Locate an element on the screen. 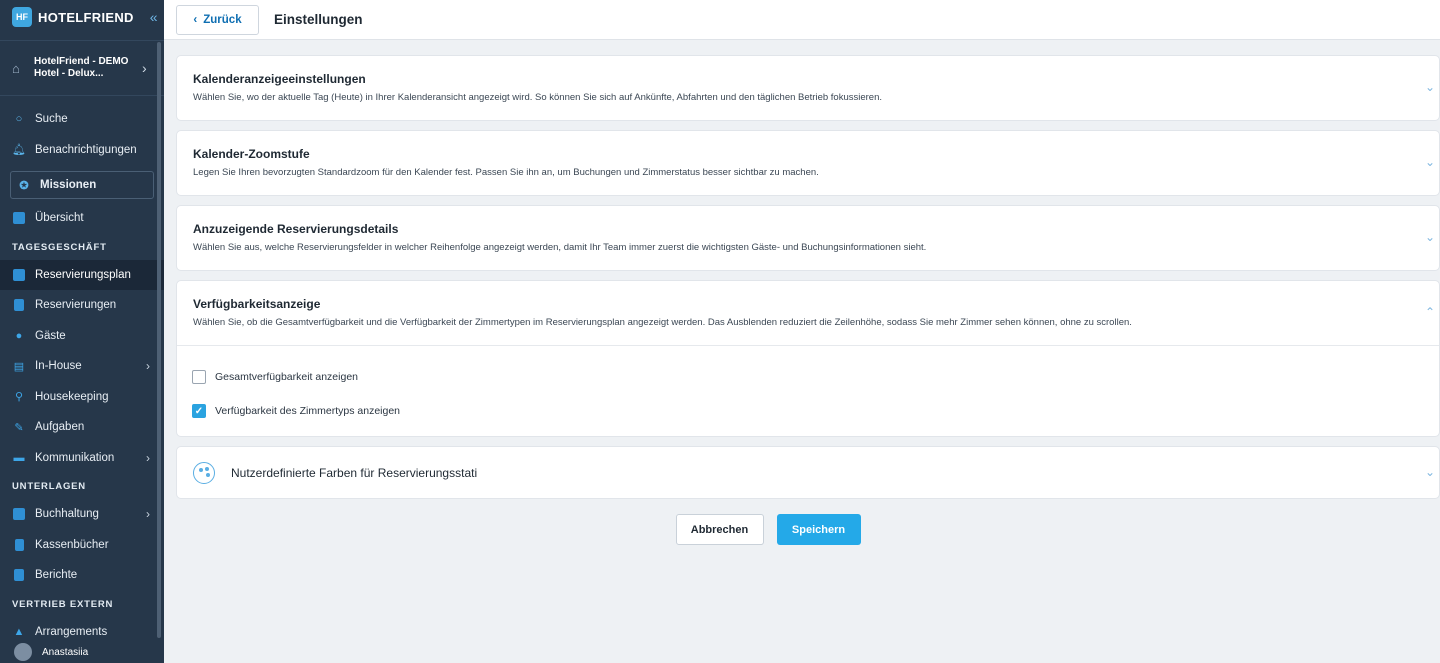  chevron-left-icon: ‹ is located at coordinates (195, 19).